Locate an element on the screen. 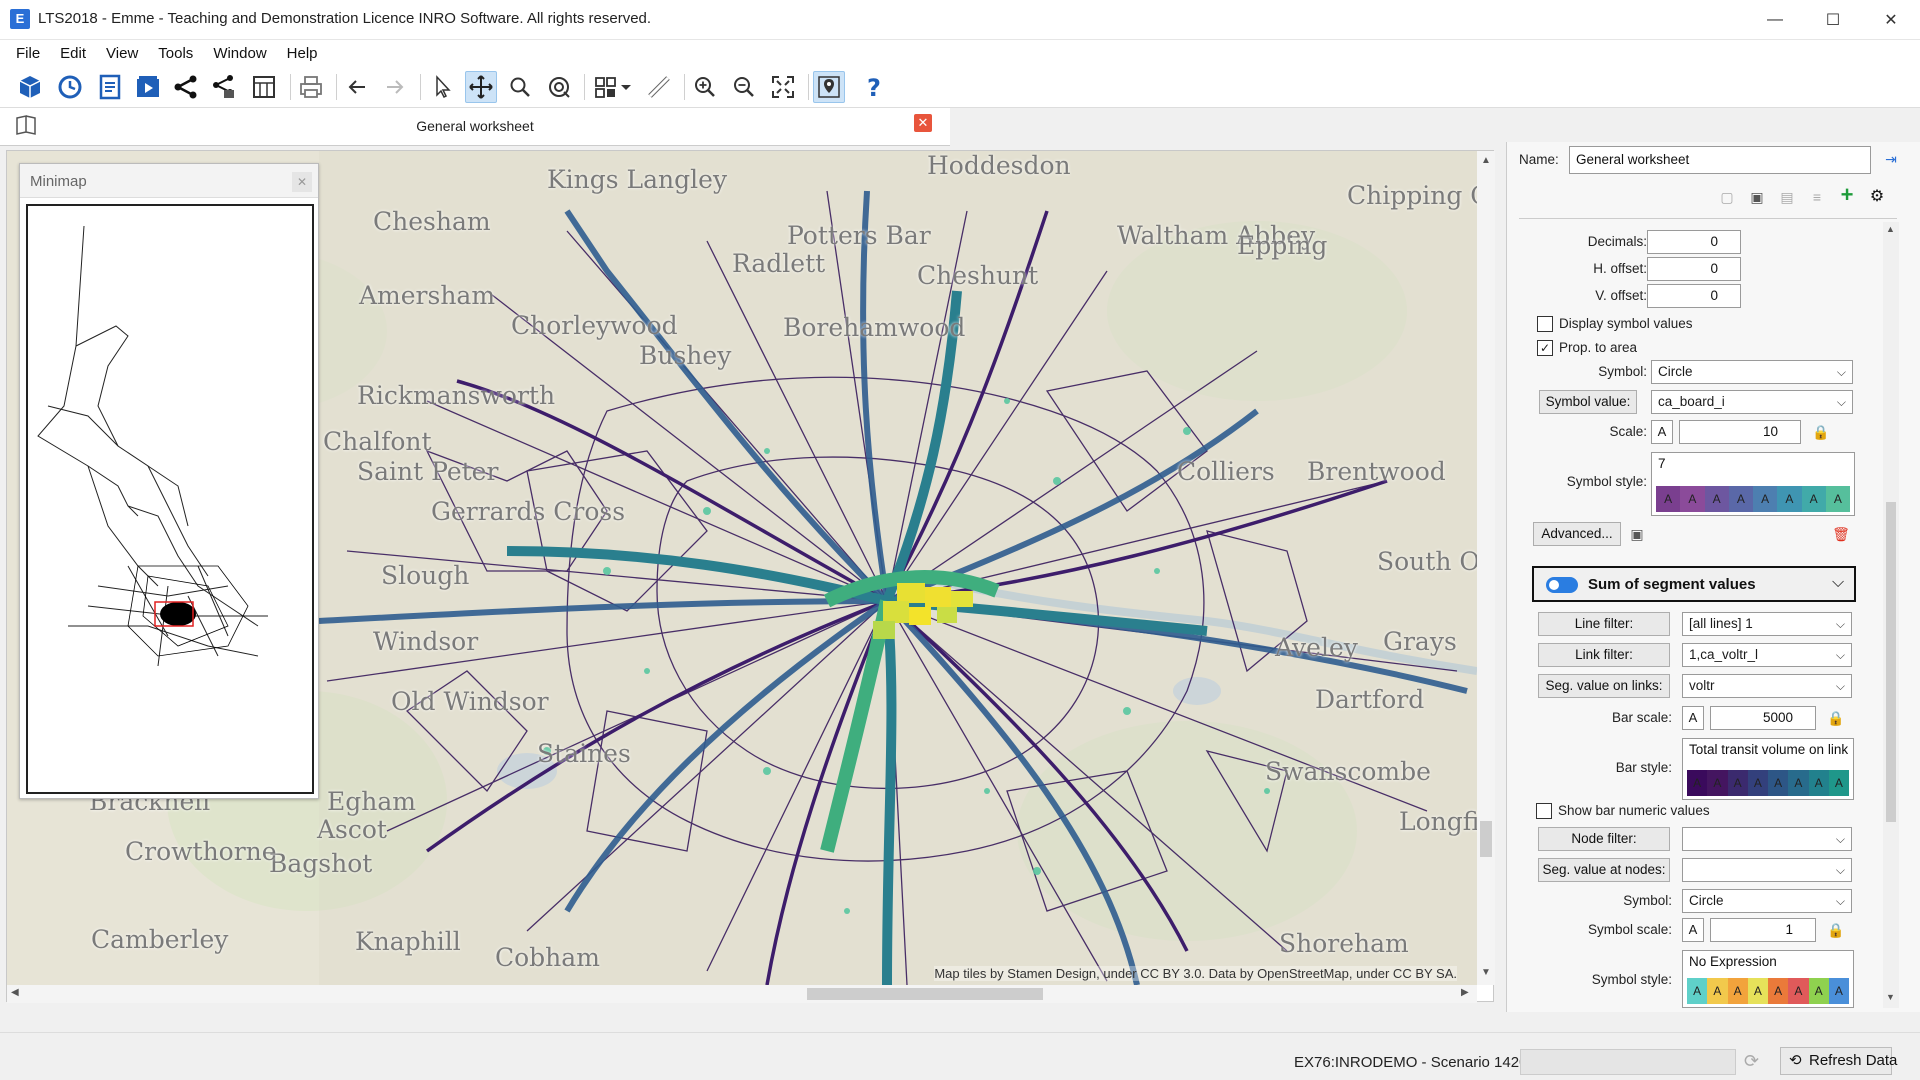  minimap-header: Minimap ✕ is located at coordinates (169, 181).